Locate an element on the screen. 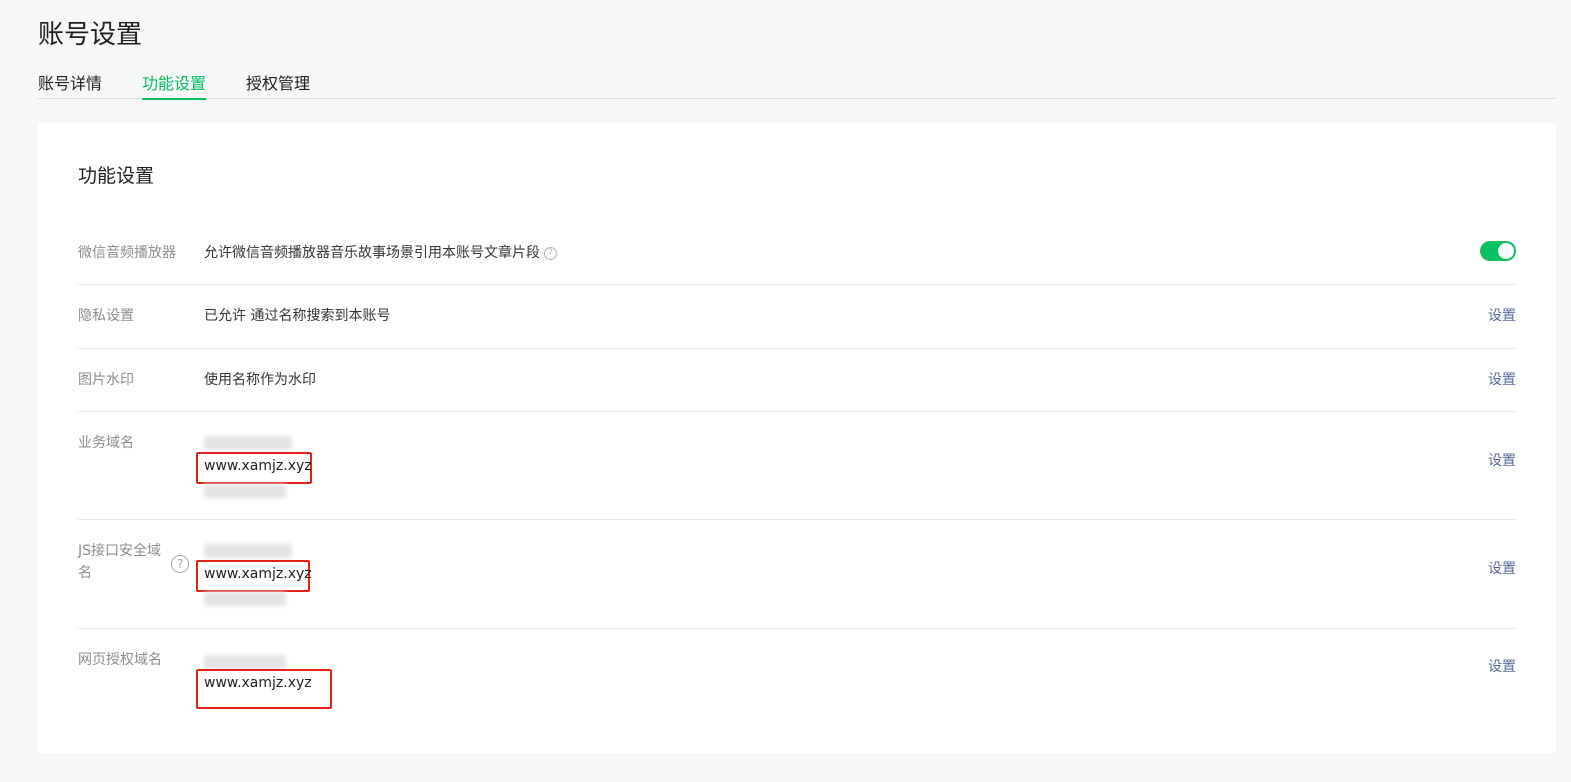  row-label: JS接口安全域名 is located at coordinates (120, 562).